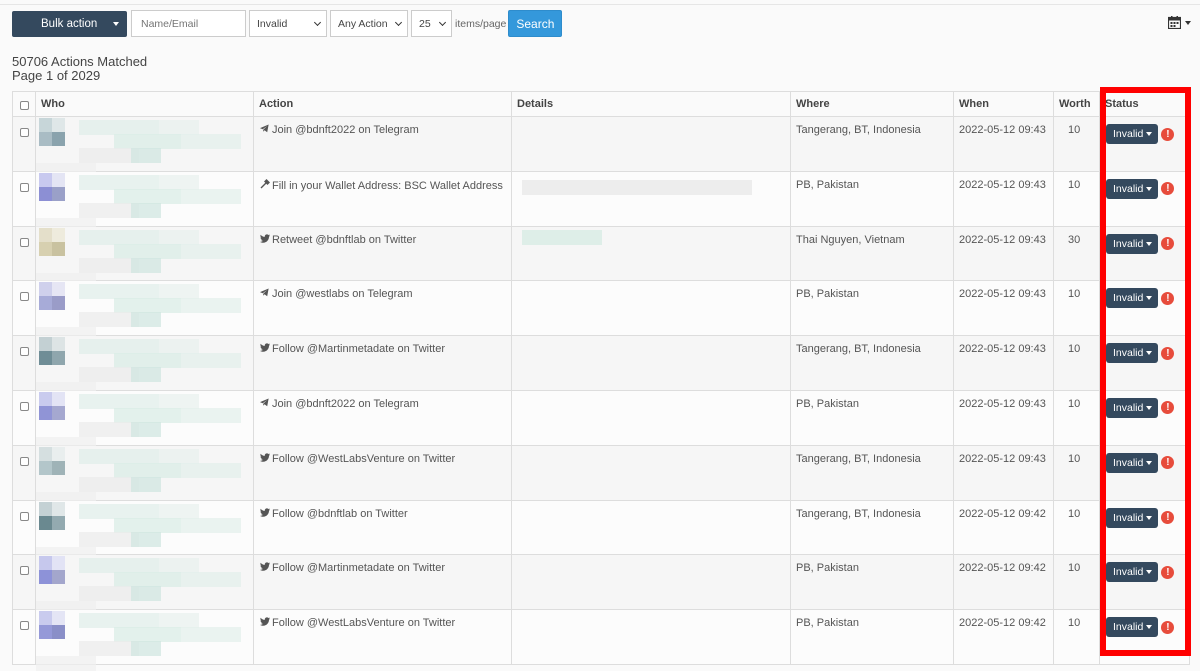 This screenshot has width=1200, height=671. What do you see at coordinates (1076, 417) in the screenshot?
I see `worth-cell: 10` at bounding box center [1076, 417].